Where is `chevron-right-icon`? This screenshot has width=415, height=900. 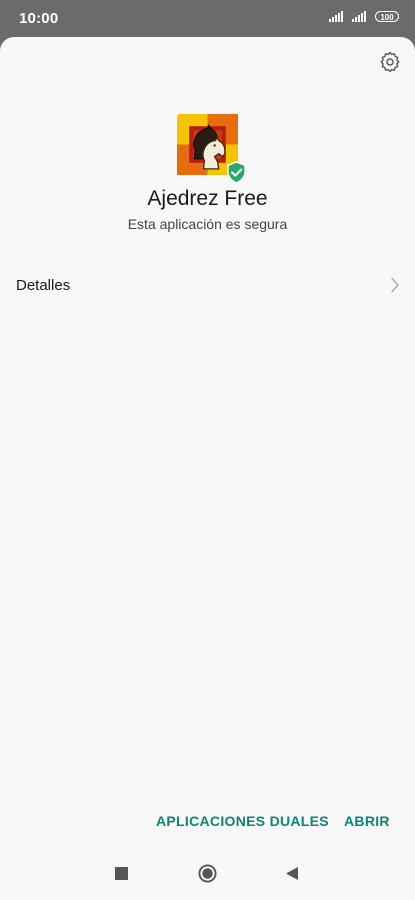
chevron-right-icon is located at coordinates (395, 285).